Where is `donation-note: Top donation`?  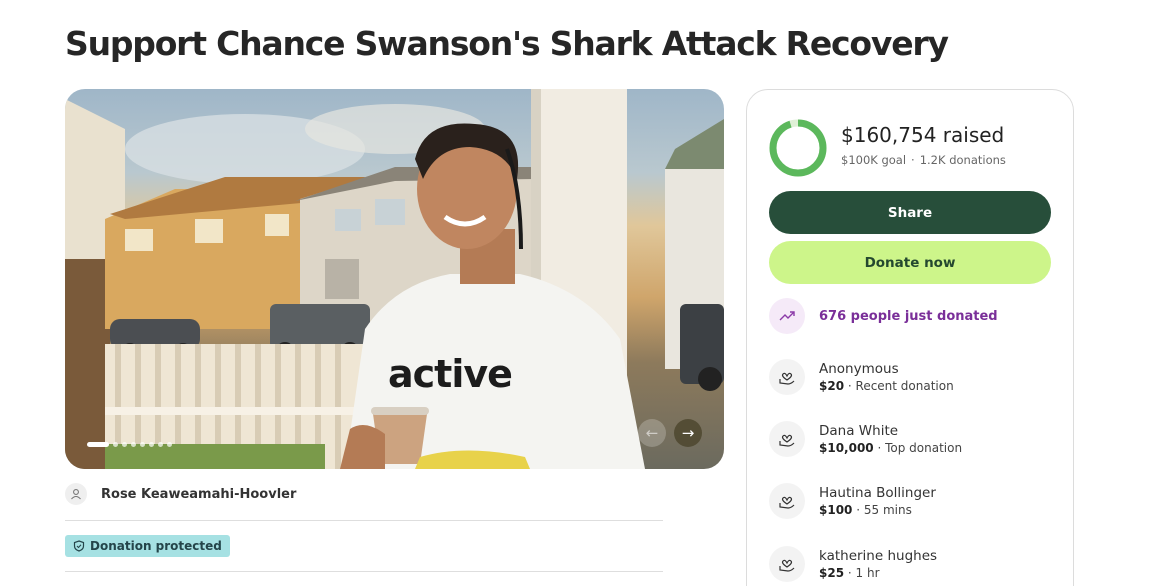 donation-note: Top donation is located at coordinates (924, 447).